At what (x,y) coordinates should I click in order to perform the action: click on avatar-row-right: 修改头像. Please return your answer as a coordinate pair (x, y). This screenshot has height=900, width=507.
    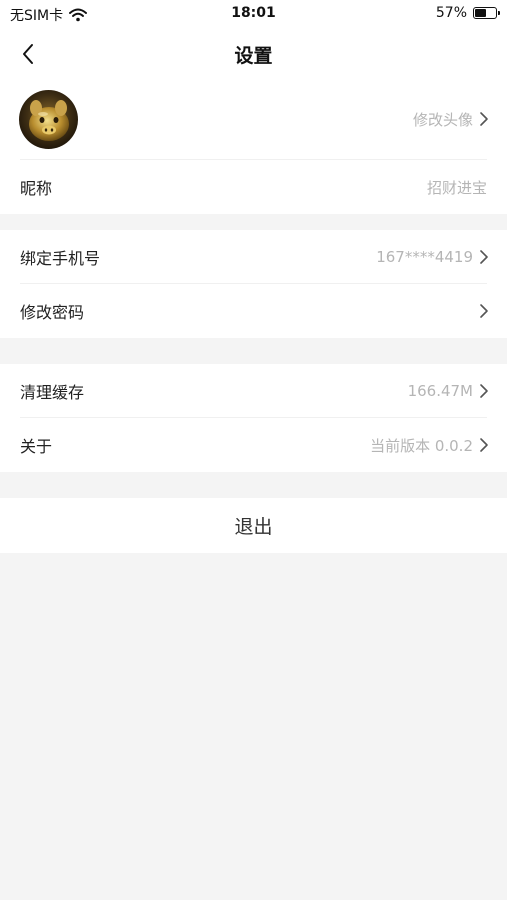
    Looking at the image, I should click on (452, 119).